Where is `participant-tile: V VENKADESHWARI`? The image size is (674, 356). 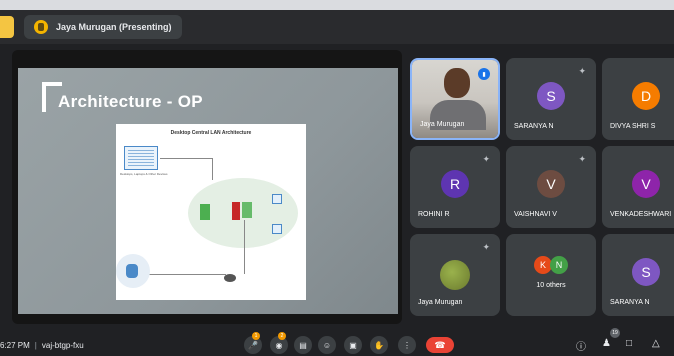 participant-tile: V VENKADESHWARI is located at coordinates (638, 187).